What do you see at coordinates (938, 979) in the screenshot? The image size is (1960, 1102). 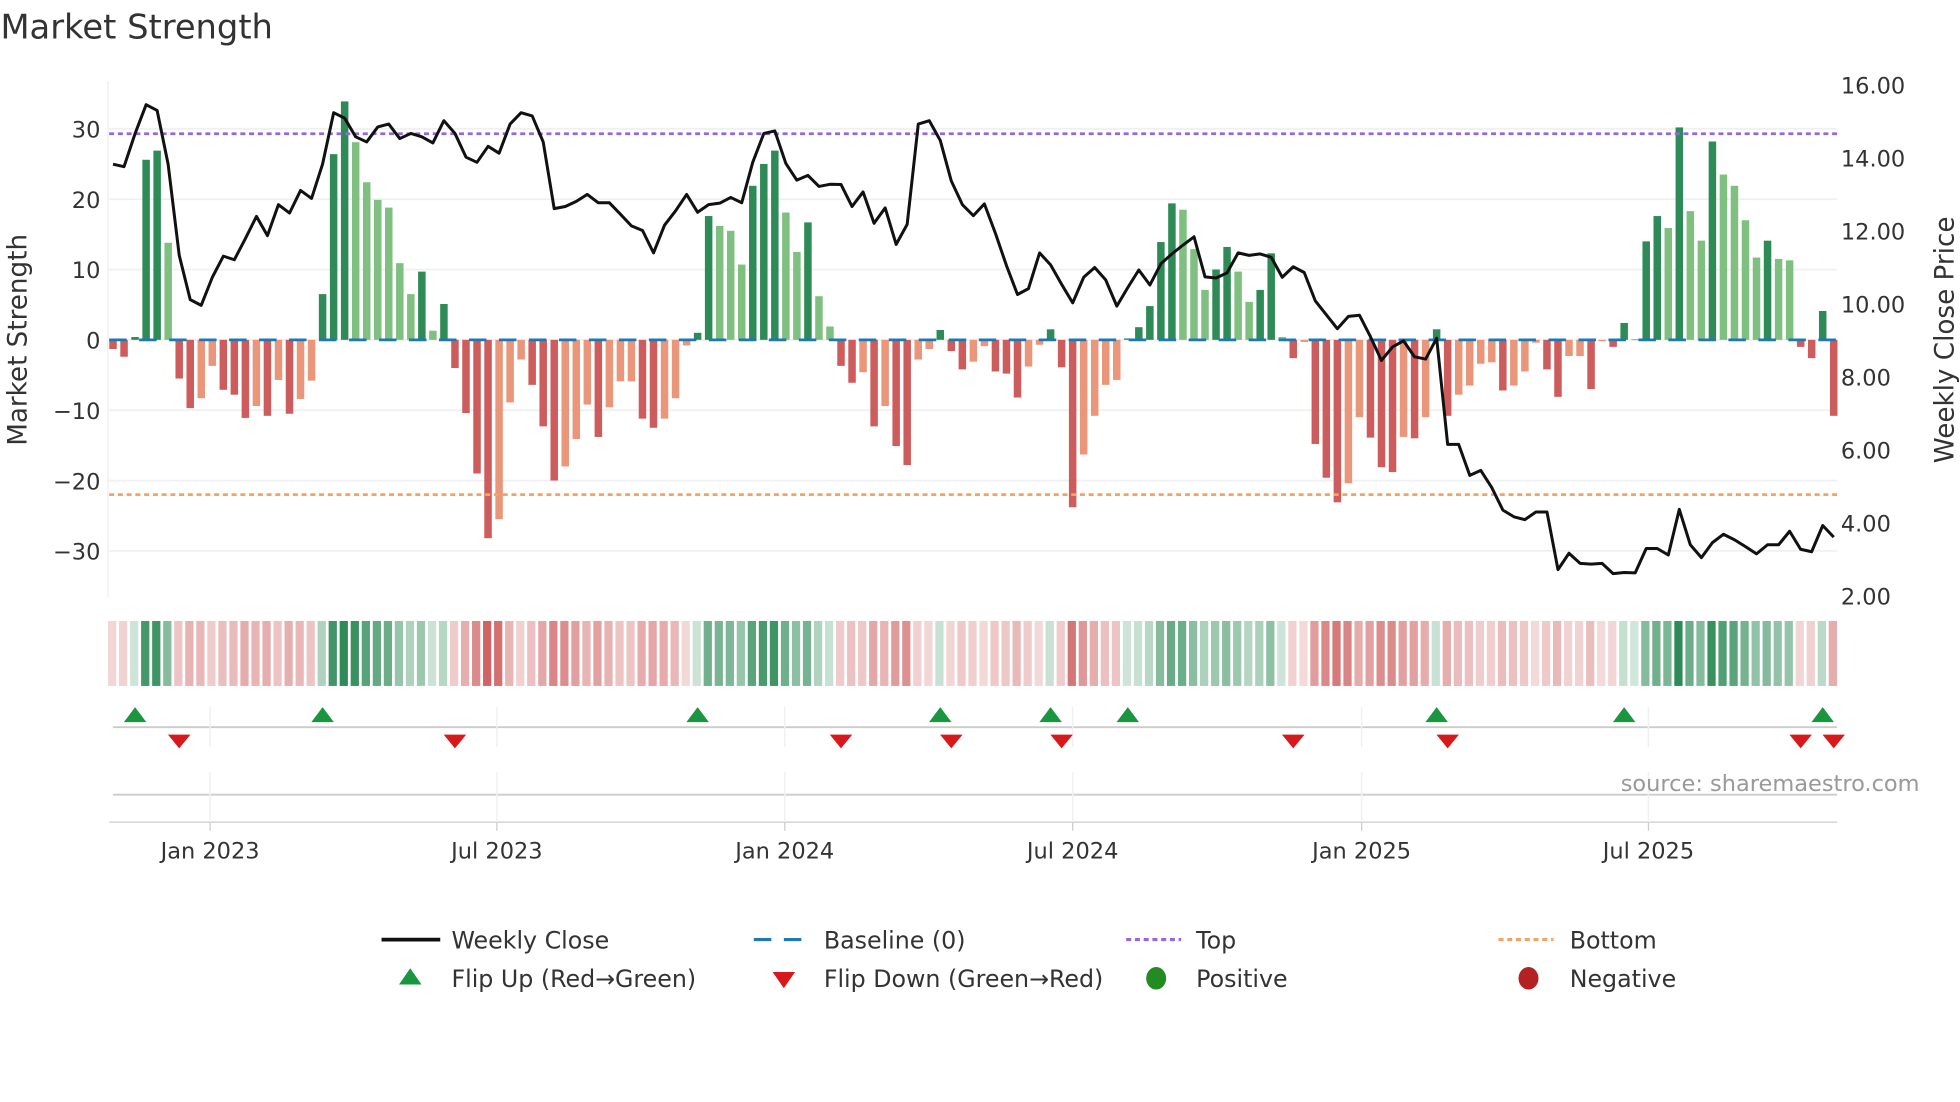 I see `legend-flip-down: Flip Down (Green→Red)` at bounding box center [938, 979].